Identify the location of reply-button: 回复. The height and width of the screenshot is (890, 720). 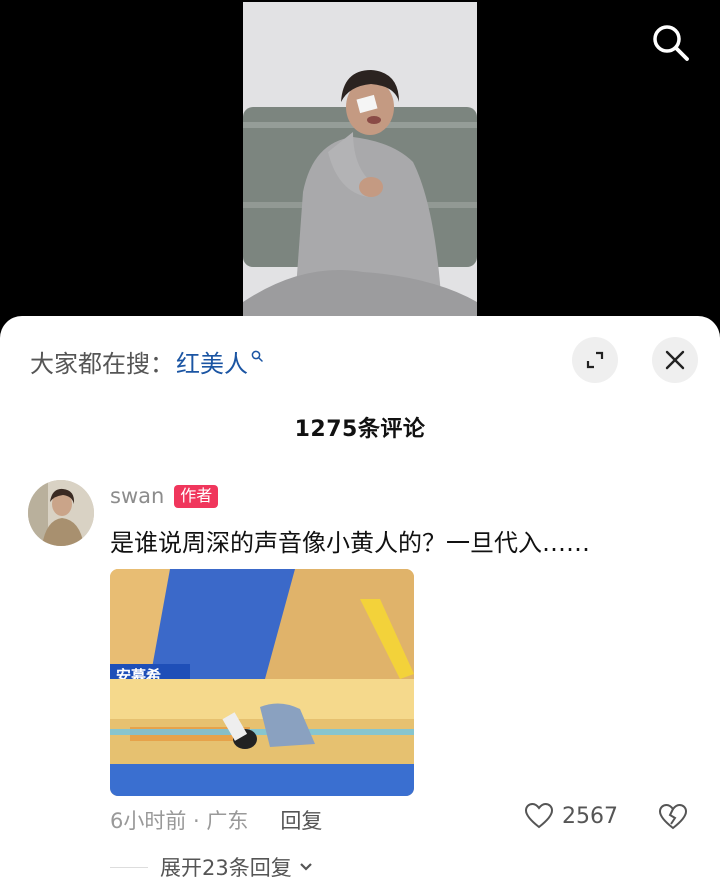
(301, 820).